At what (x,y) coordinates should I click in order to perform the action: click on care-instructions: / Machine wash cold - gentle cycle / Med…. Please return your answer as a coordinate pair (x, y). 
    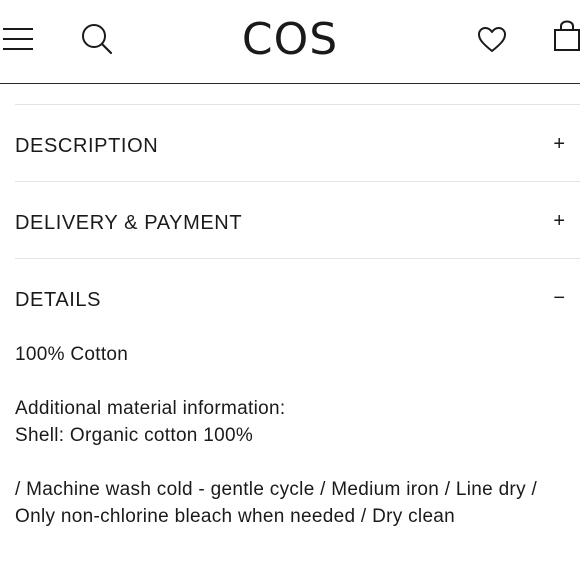
    Looking at the image, I should click on (276, 503).